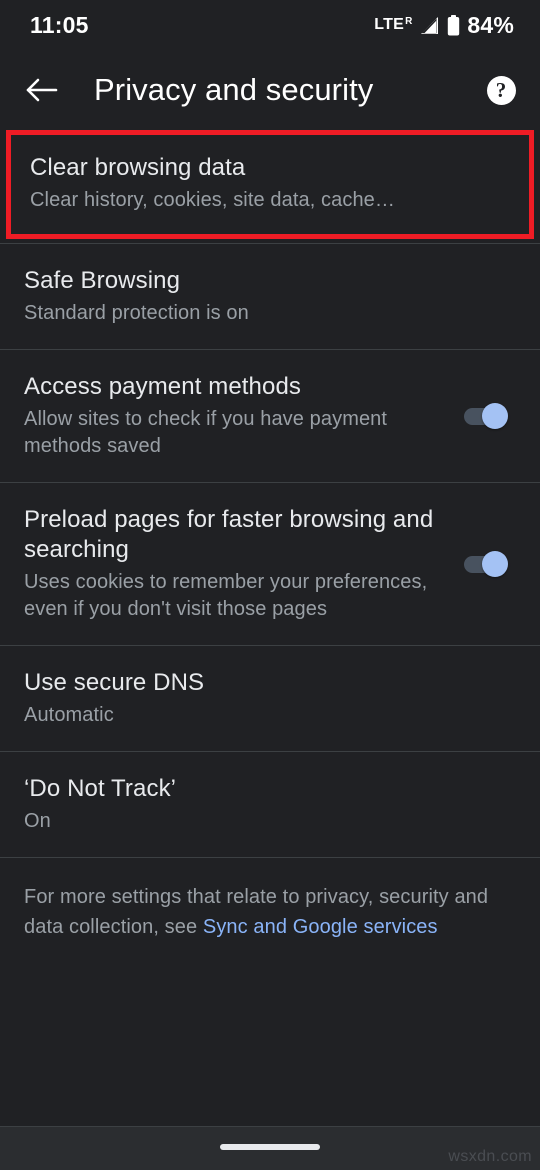 Image resolution: width=540 pixels, height=1170 pixels. I want to click on setting-row-use-secure-dns: Use secure DNS Automatic, so click(270, 698).